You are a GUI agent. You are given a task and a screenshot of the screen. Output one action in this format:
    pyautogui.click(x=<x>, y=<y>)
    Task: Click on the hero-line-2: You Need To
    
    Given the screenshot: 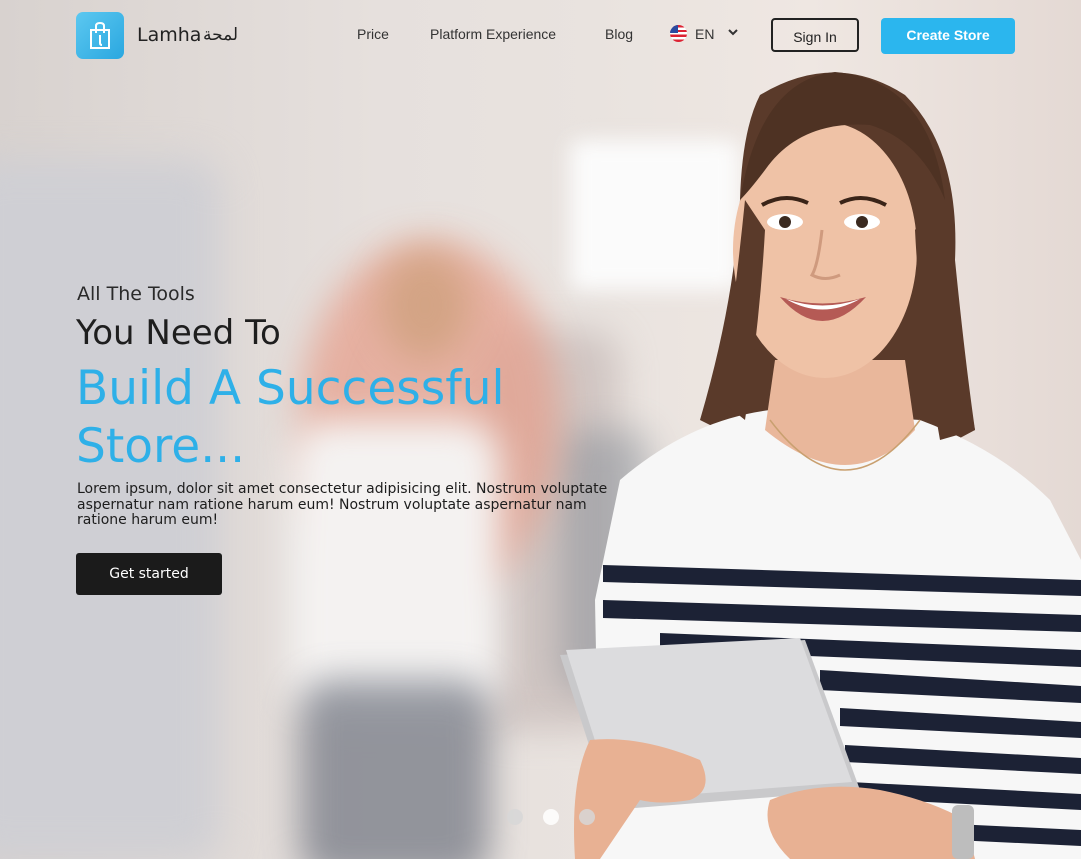 What is the action you would take?
    pyautogui.click(x=178, y=333)
    